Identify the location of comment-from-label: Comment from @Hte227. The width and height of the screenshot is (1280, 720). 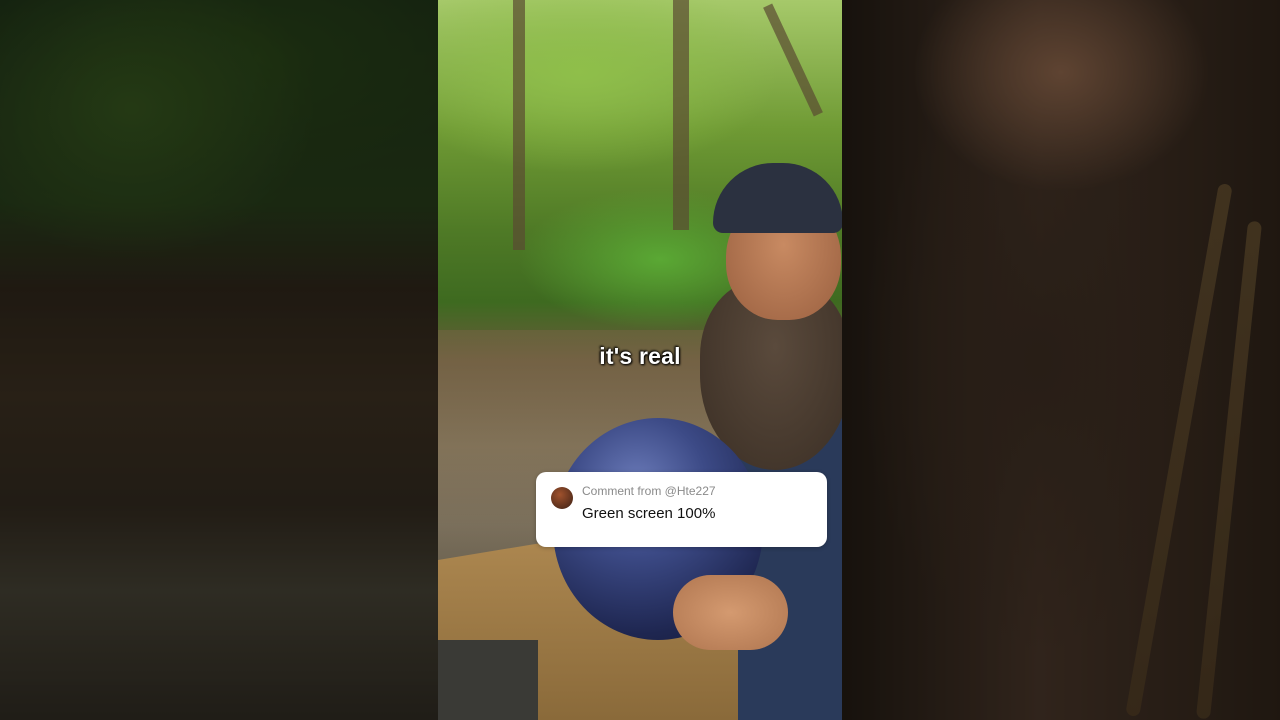
(649, 491).